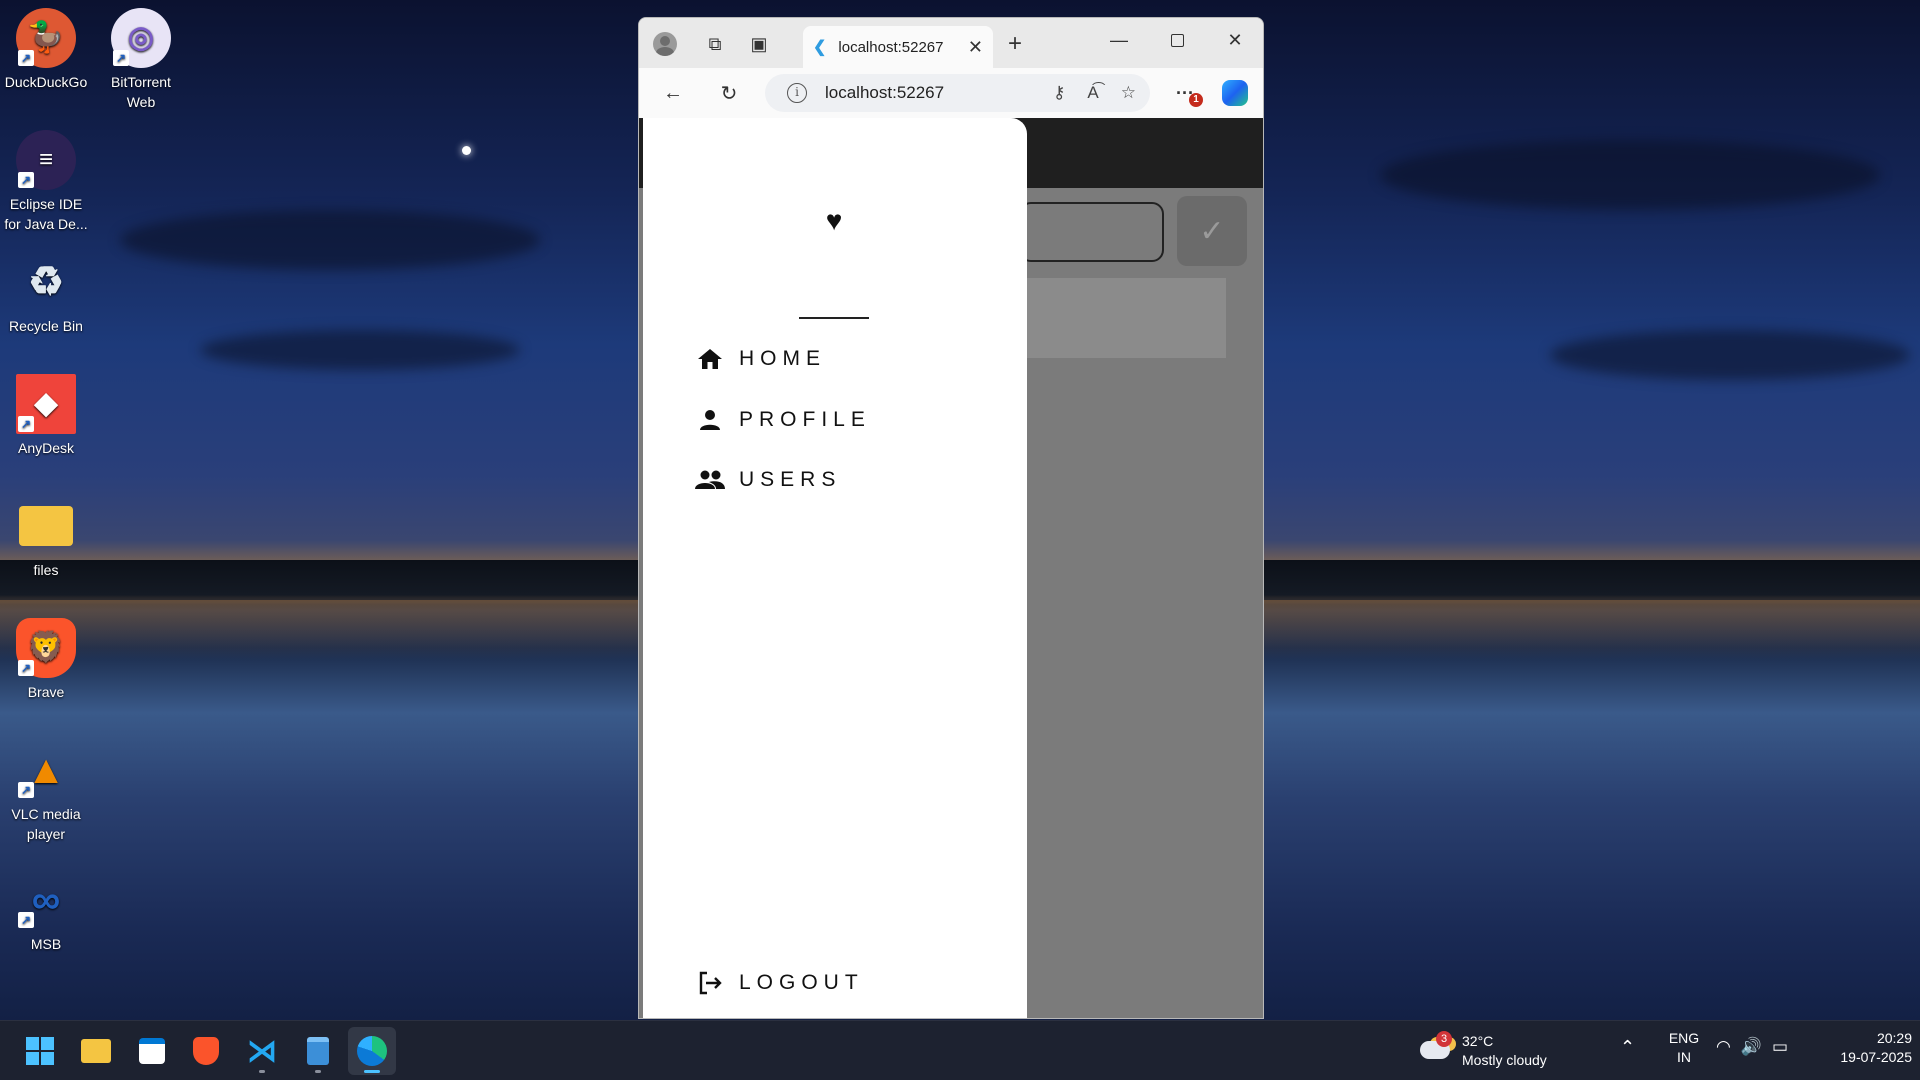 This screenshot has height=1080, width=1920. What do you see at coordinates (957, 93) in the screenshot?
I see `url-field: i localhost:52267 ⚷ A͡ ☆` at bounding box center [957, 93].